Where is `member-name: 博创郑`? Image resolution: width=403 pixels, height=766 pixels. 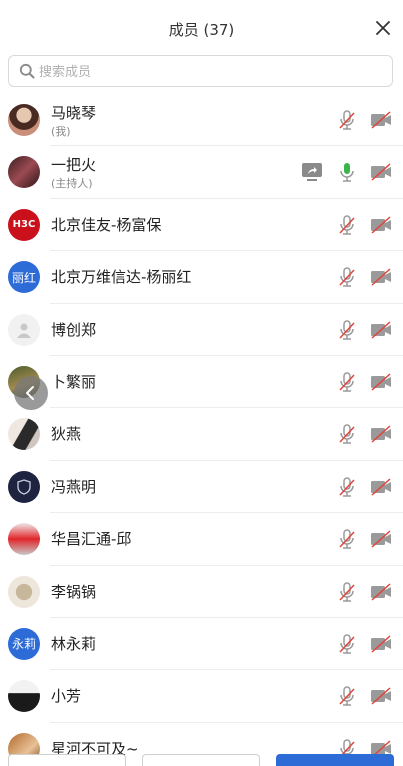 member-name: 博创郑 is located at coordinates (74, 329).